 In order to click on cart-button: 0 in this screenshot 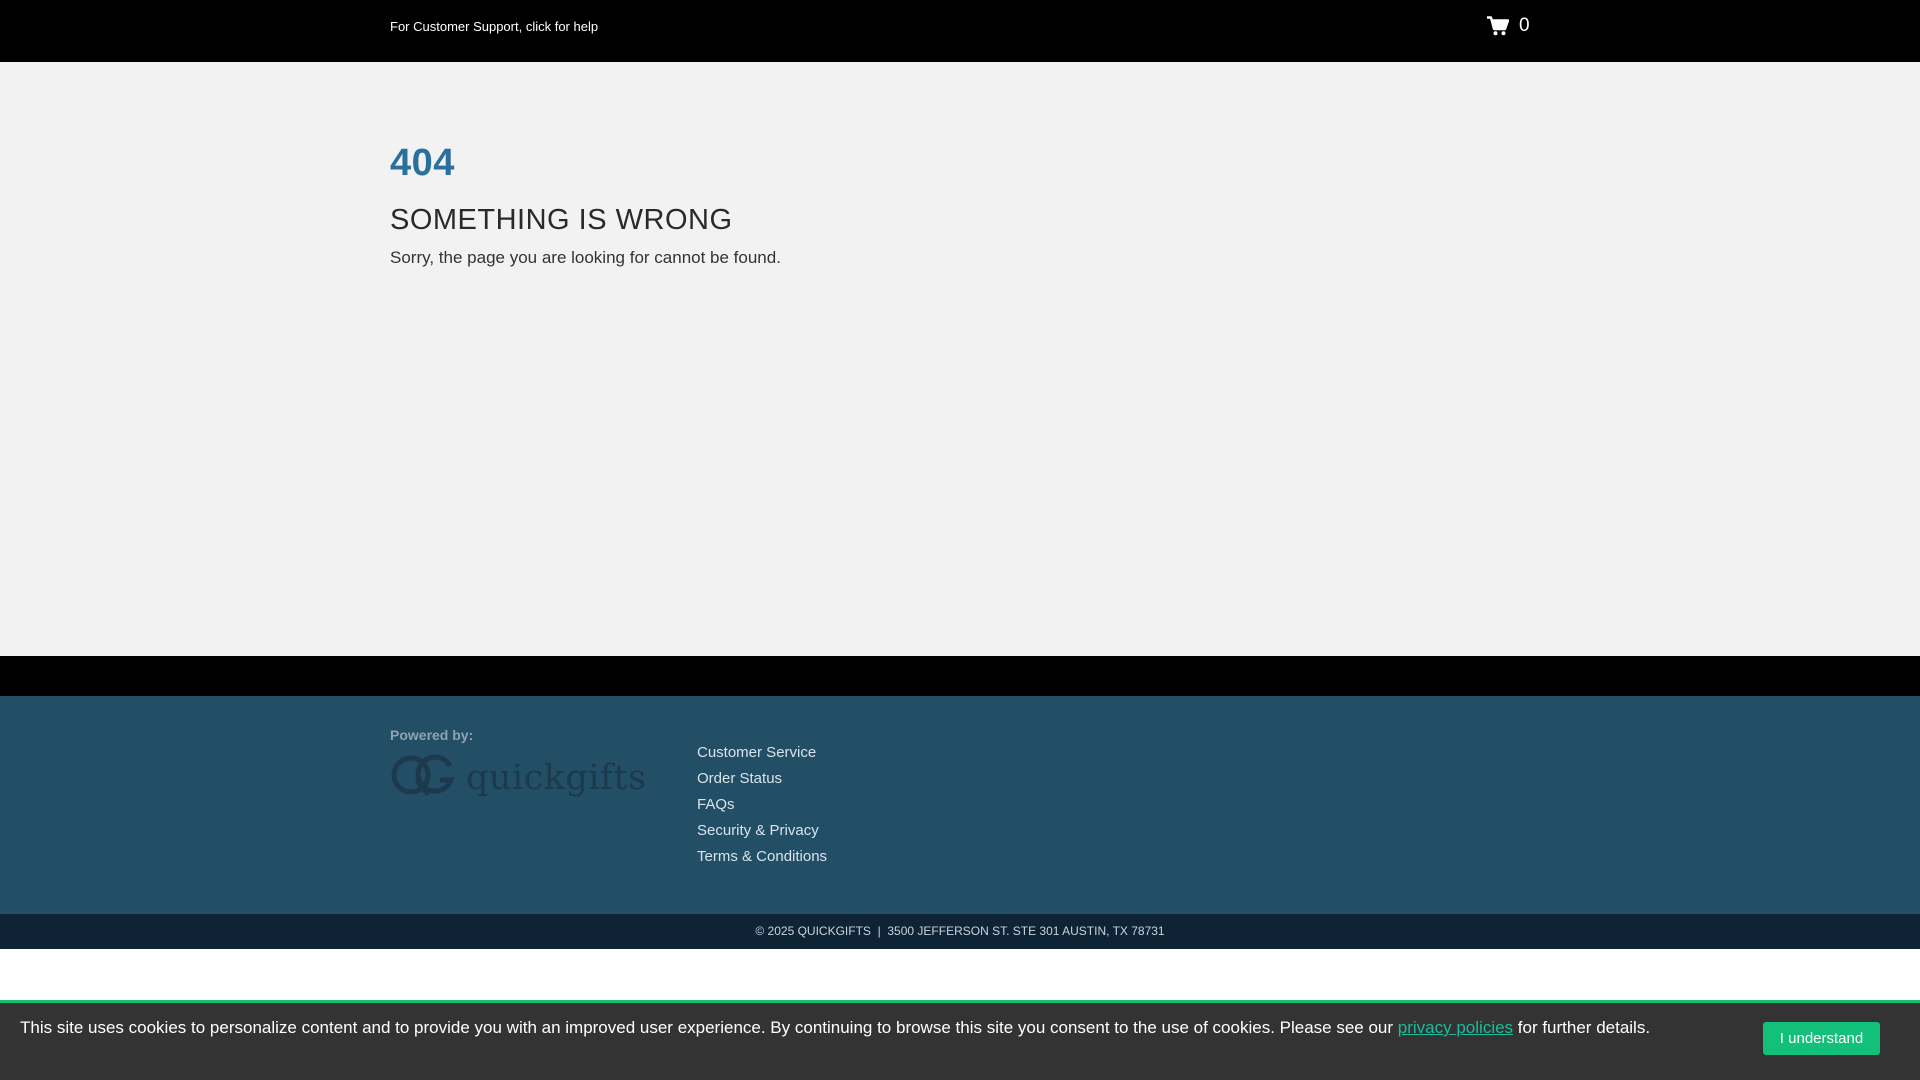, I will do `click(1508, 26)`.